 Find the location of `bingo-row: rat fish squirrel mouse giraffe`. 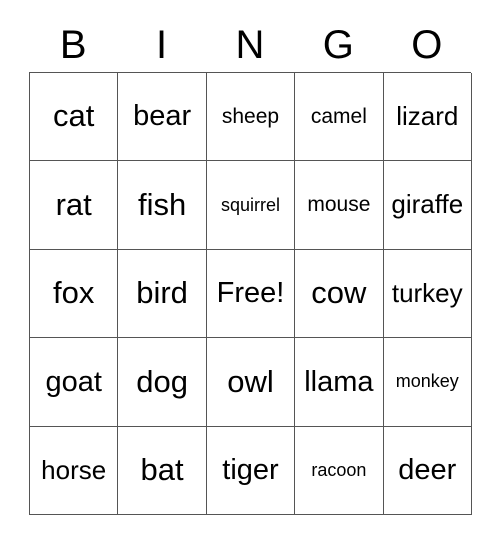

bingo-row: rat fish squirrel mouse giraffe is located at coordinates (251, 205).